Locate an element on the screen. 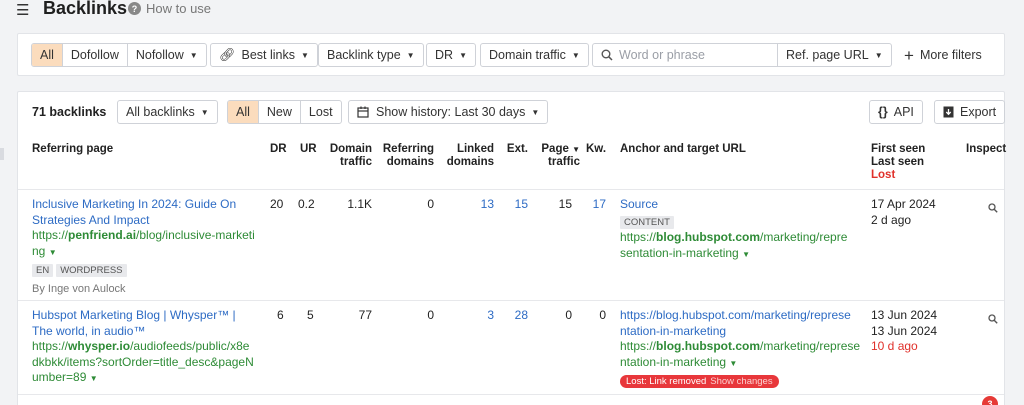  best-links-dropdown: 🔗︎ Best links ▼ is located at coordinates (264, 55).